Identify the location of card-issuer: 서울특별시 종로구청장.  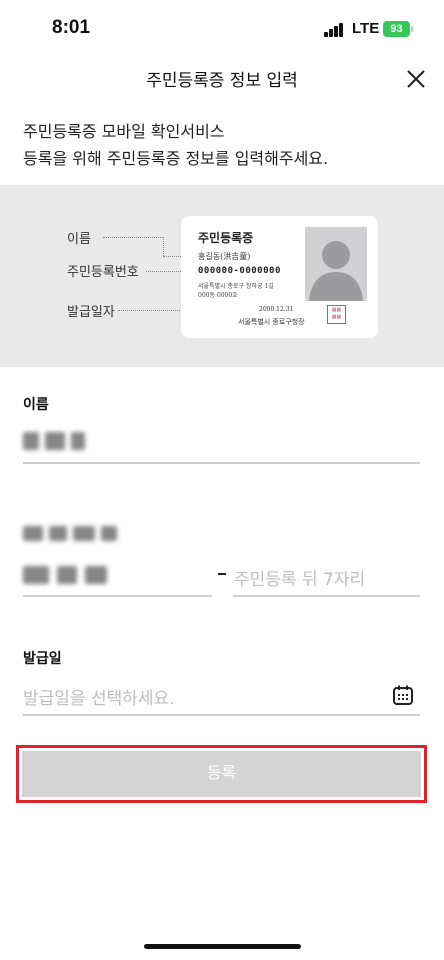
(271, 322).